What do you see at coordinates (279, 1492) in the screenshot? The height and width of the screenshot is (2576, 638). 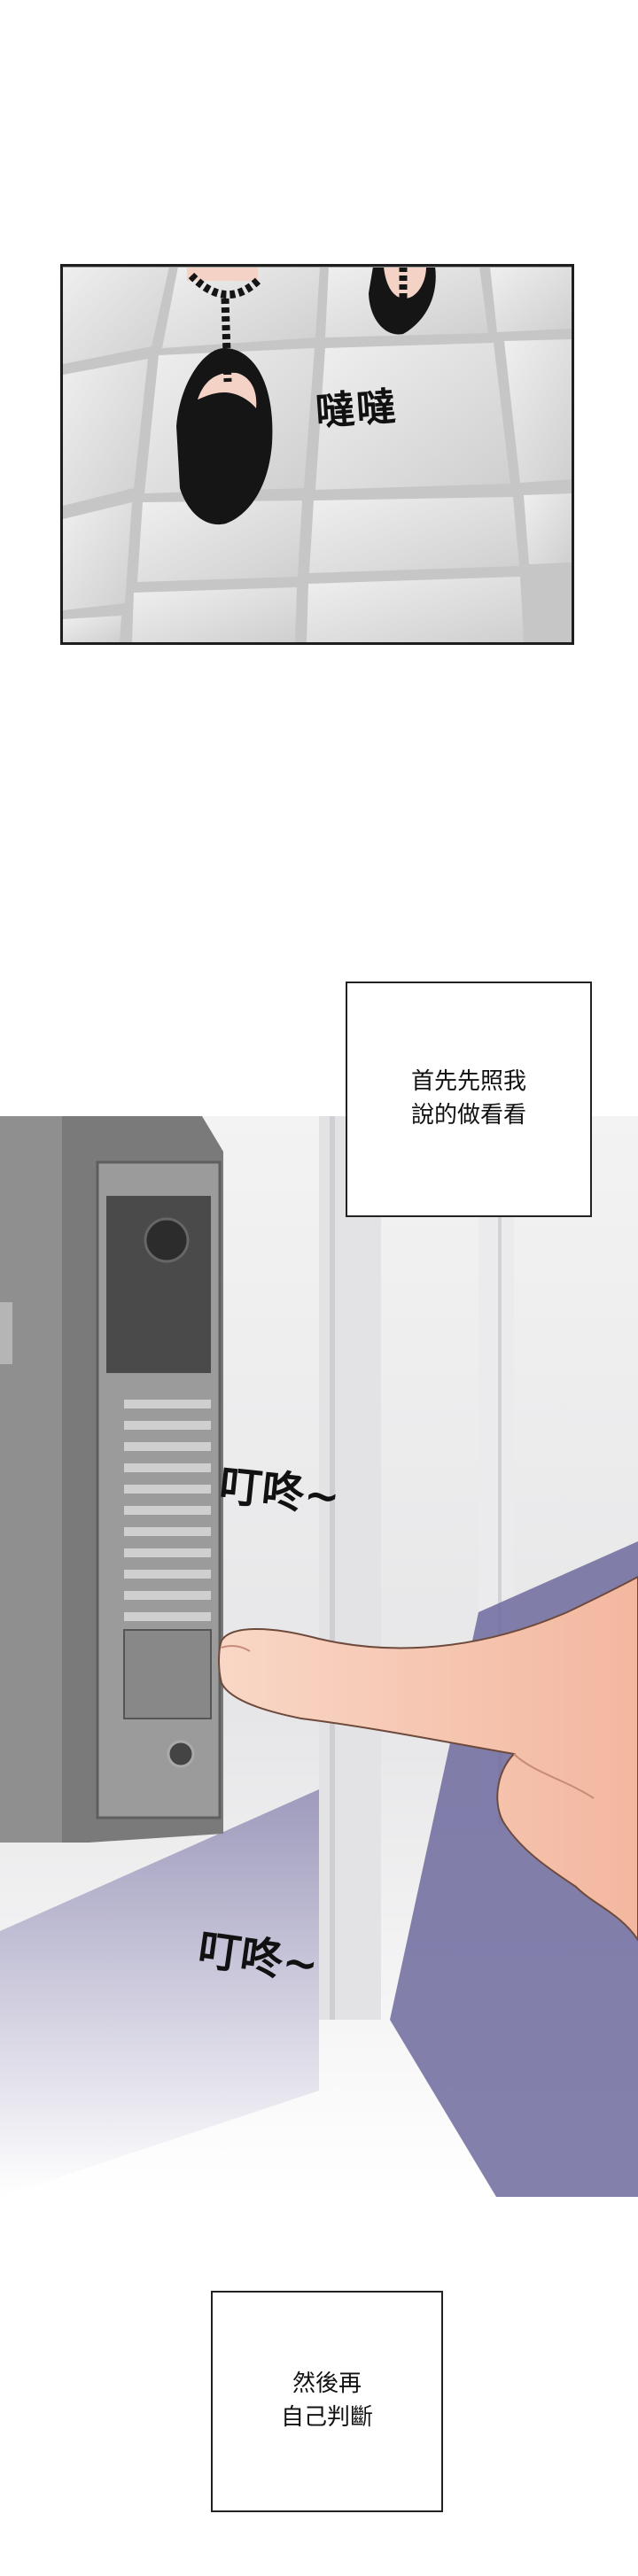 I see `doorbell-sfx-upper: 叮咚~` at bounding box center [279, 1492].